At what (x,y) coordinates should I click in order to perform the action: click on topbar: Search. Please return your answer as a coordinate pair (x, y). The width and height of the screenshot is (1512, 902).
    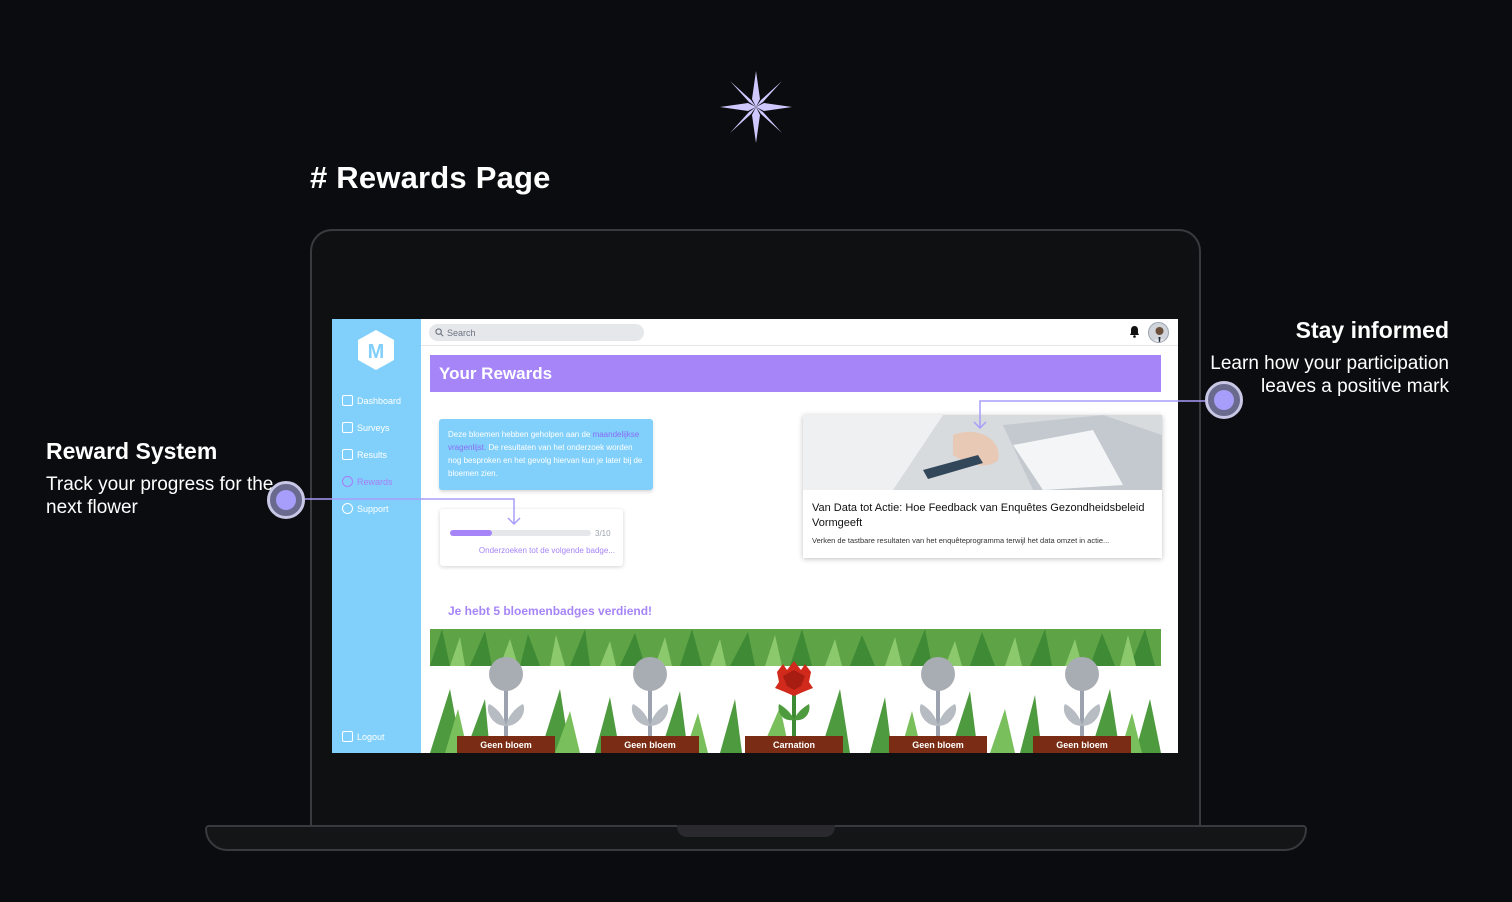
    Looking at the image, I should click on (799, 332).